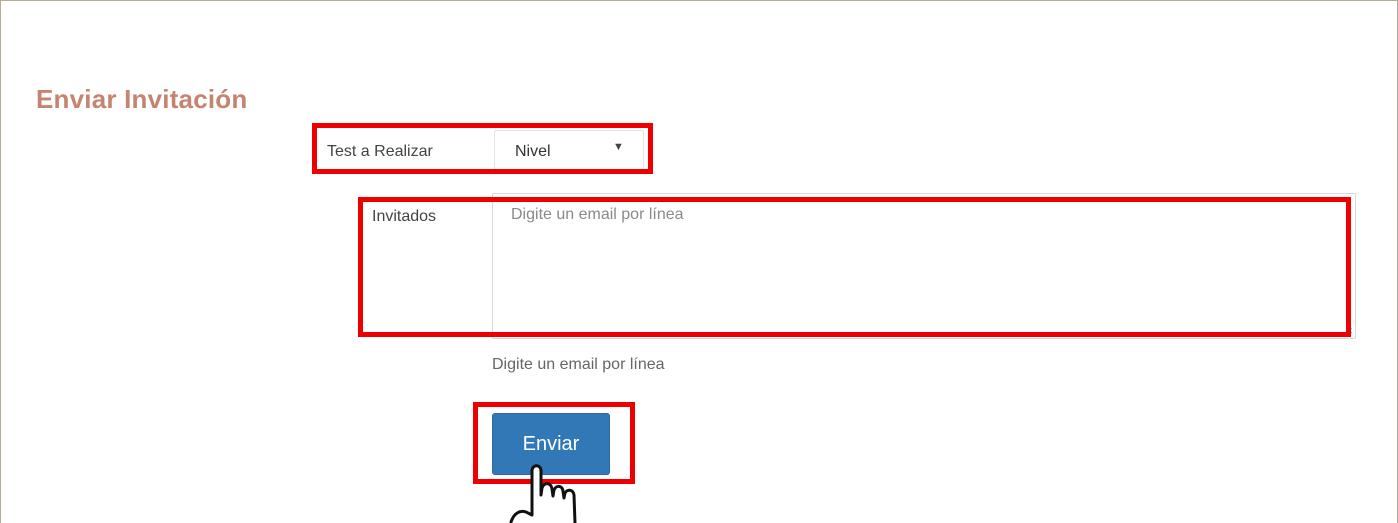  I want to click on test-field-label: Test a Realizar, so click(380, 151).